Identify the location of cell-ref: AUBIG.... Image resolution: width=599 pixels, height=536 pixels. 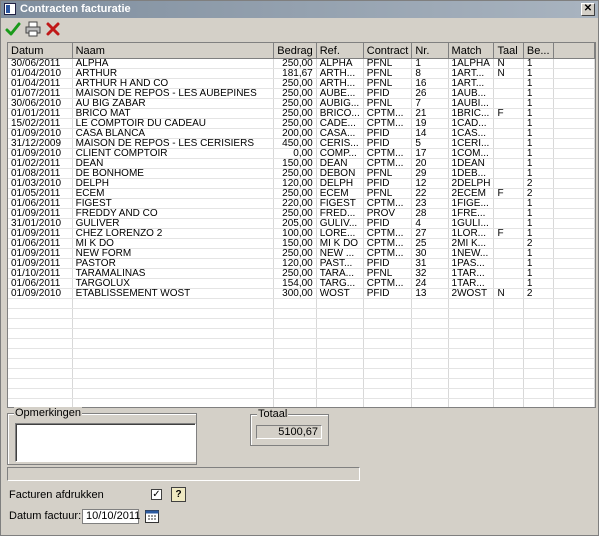
(340, 103).